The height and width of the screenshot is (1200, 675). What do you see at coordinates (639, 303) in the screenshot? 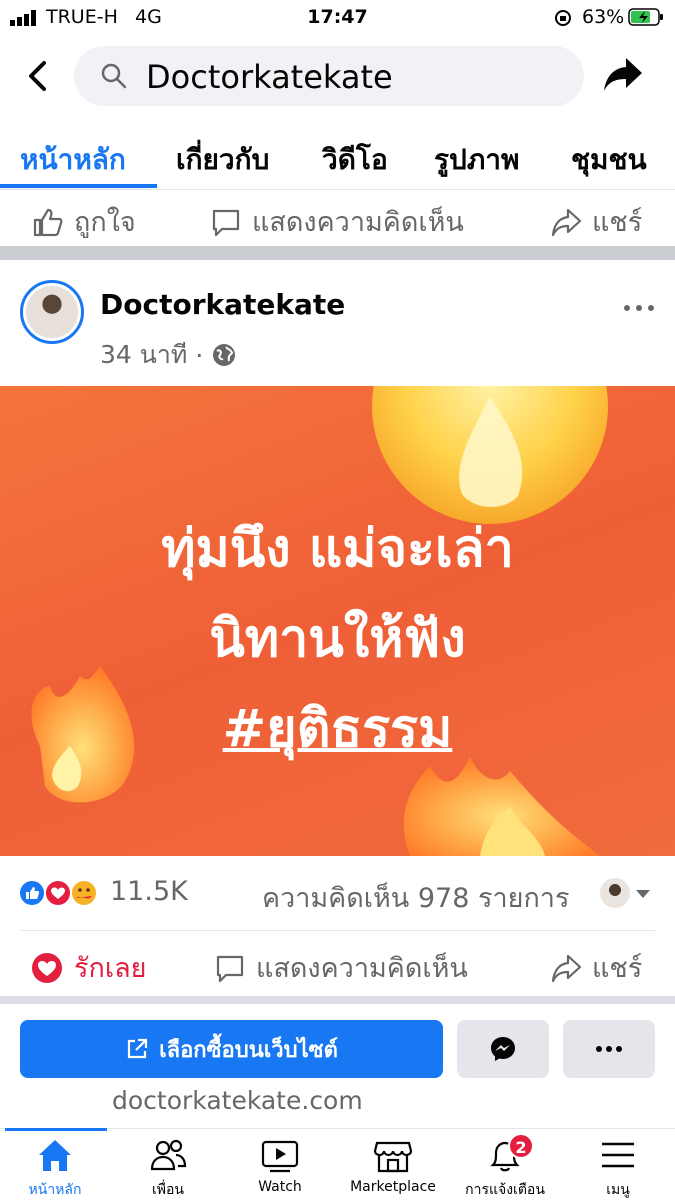
I see `post-options-button` at bounding box center [639, 303].